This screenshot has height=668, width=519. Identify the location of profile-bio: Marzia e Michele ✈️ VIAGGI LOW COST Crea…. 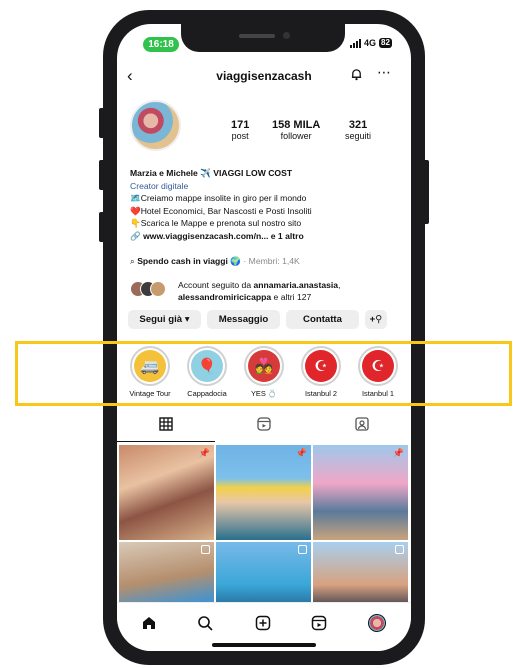
(265, 205).